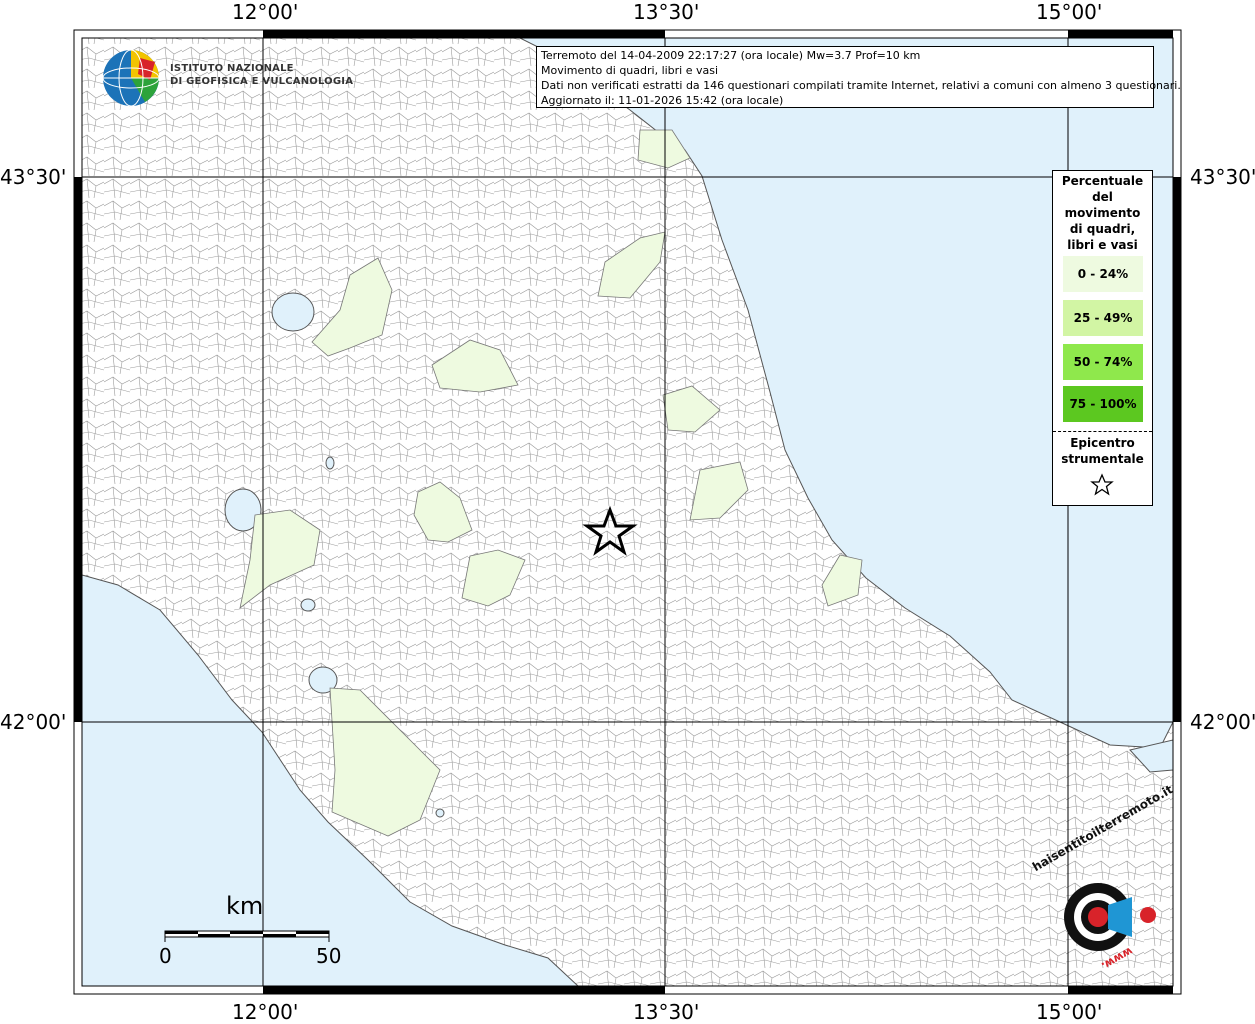  I want to click on ingv-logo-icon, so click(131, 78).